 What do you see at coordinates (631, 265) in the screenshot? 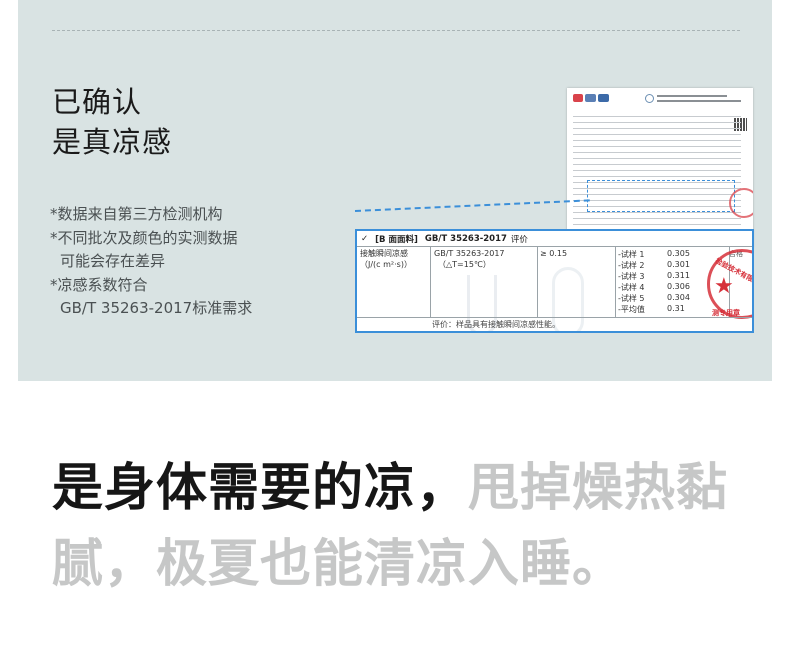
I see `sample-label: -试样 2` at bounding box center [631, 265].